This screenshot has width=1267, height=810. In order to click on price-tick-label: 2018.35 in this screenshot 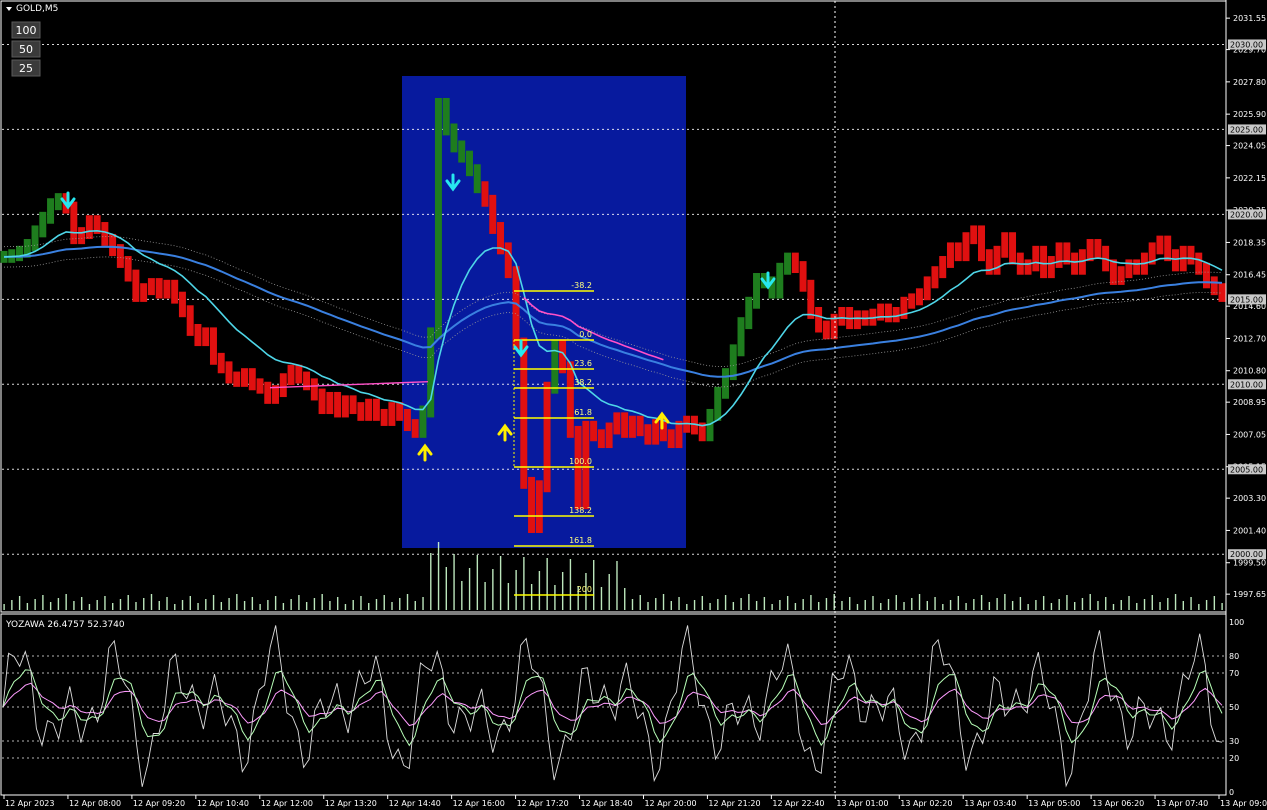, I will do `click(1249, 242)`.